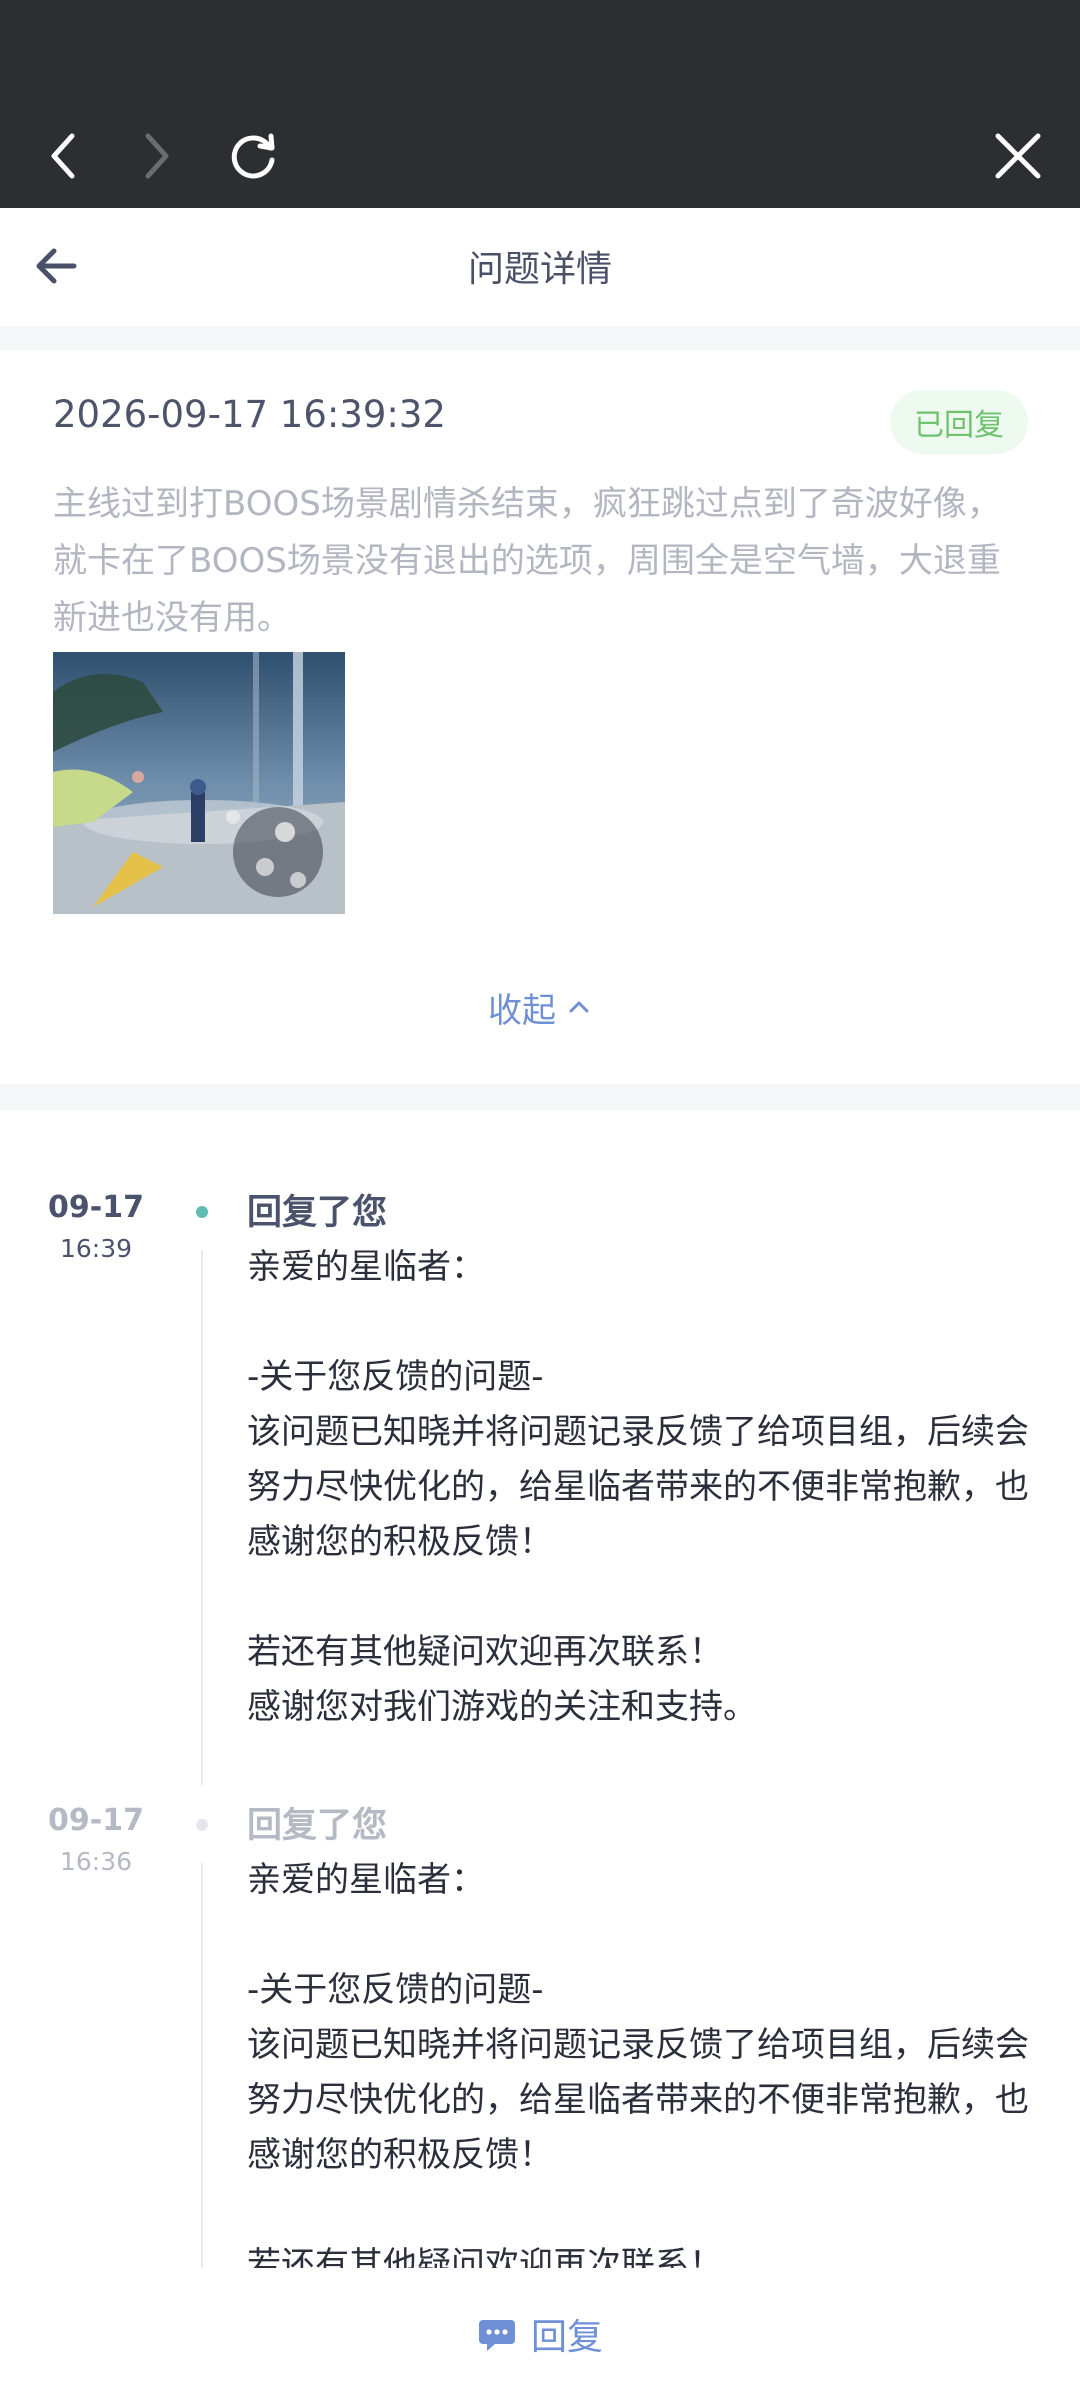 Image resolution: width=1080 pixels, height=2400 pixels. I want to click on close-icon, so click(1018, 156).